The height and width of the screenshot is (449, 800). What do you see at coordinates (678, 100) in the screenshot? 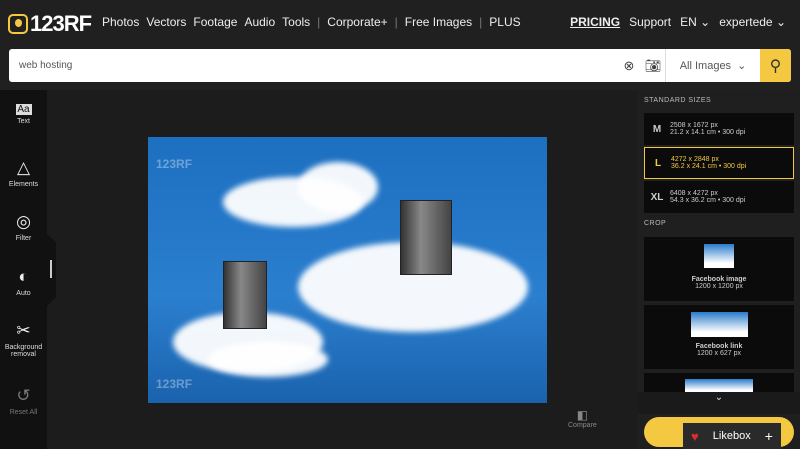
I see `standard-sizes-title: STANDARD SIZES` at bounding box center [678, 100].